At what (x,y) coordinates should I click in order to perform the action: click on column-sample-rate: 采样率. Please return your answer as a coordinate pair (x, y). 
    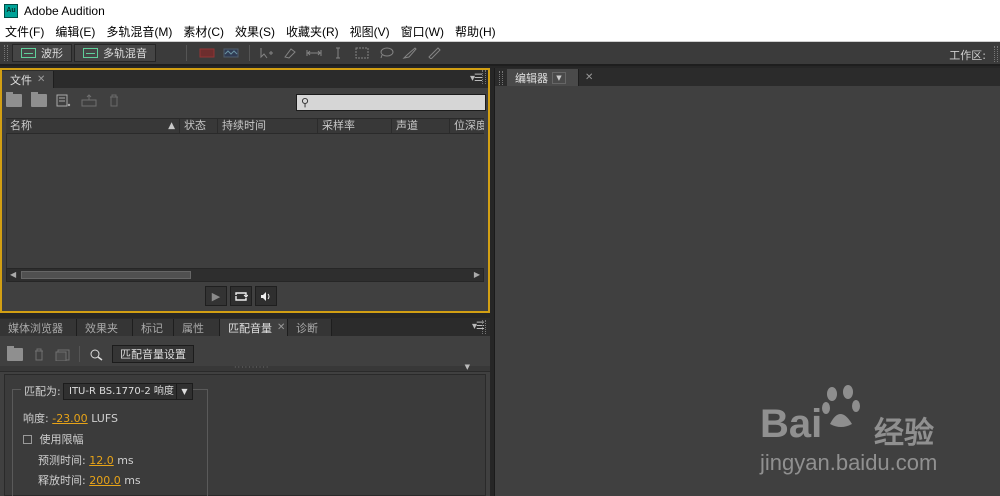
    Looking at the image, I should click on (355, 126).